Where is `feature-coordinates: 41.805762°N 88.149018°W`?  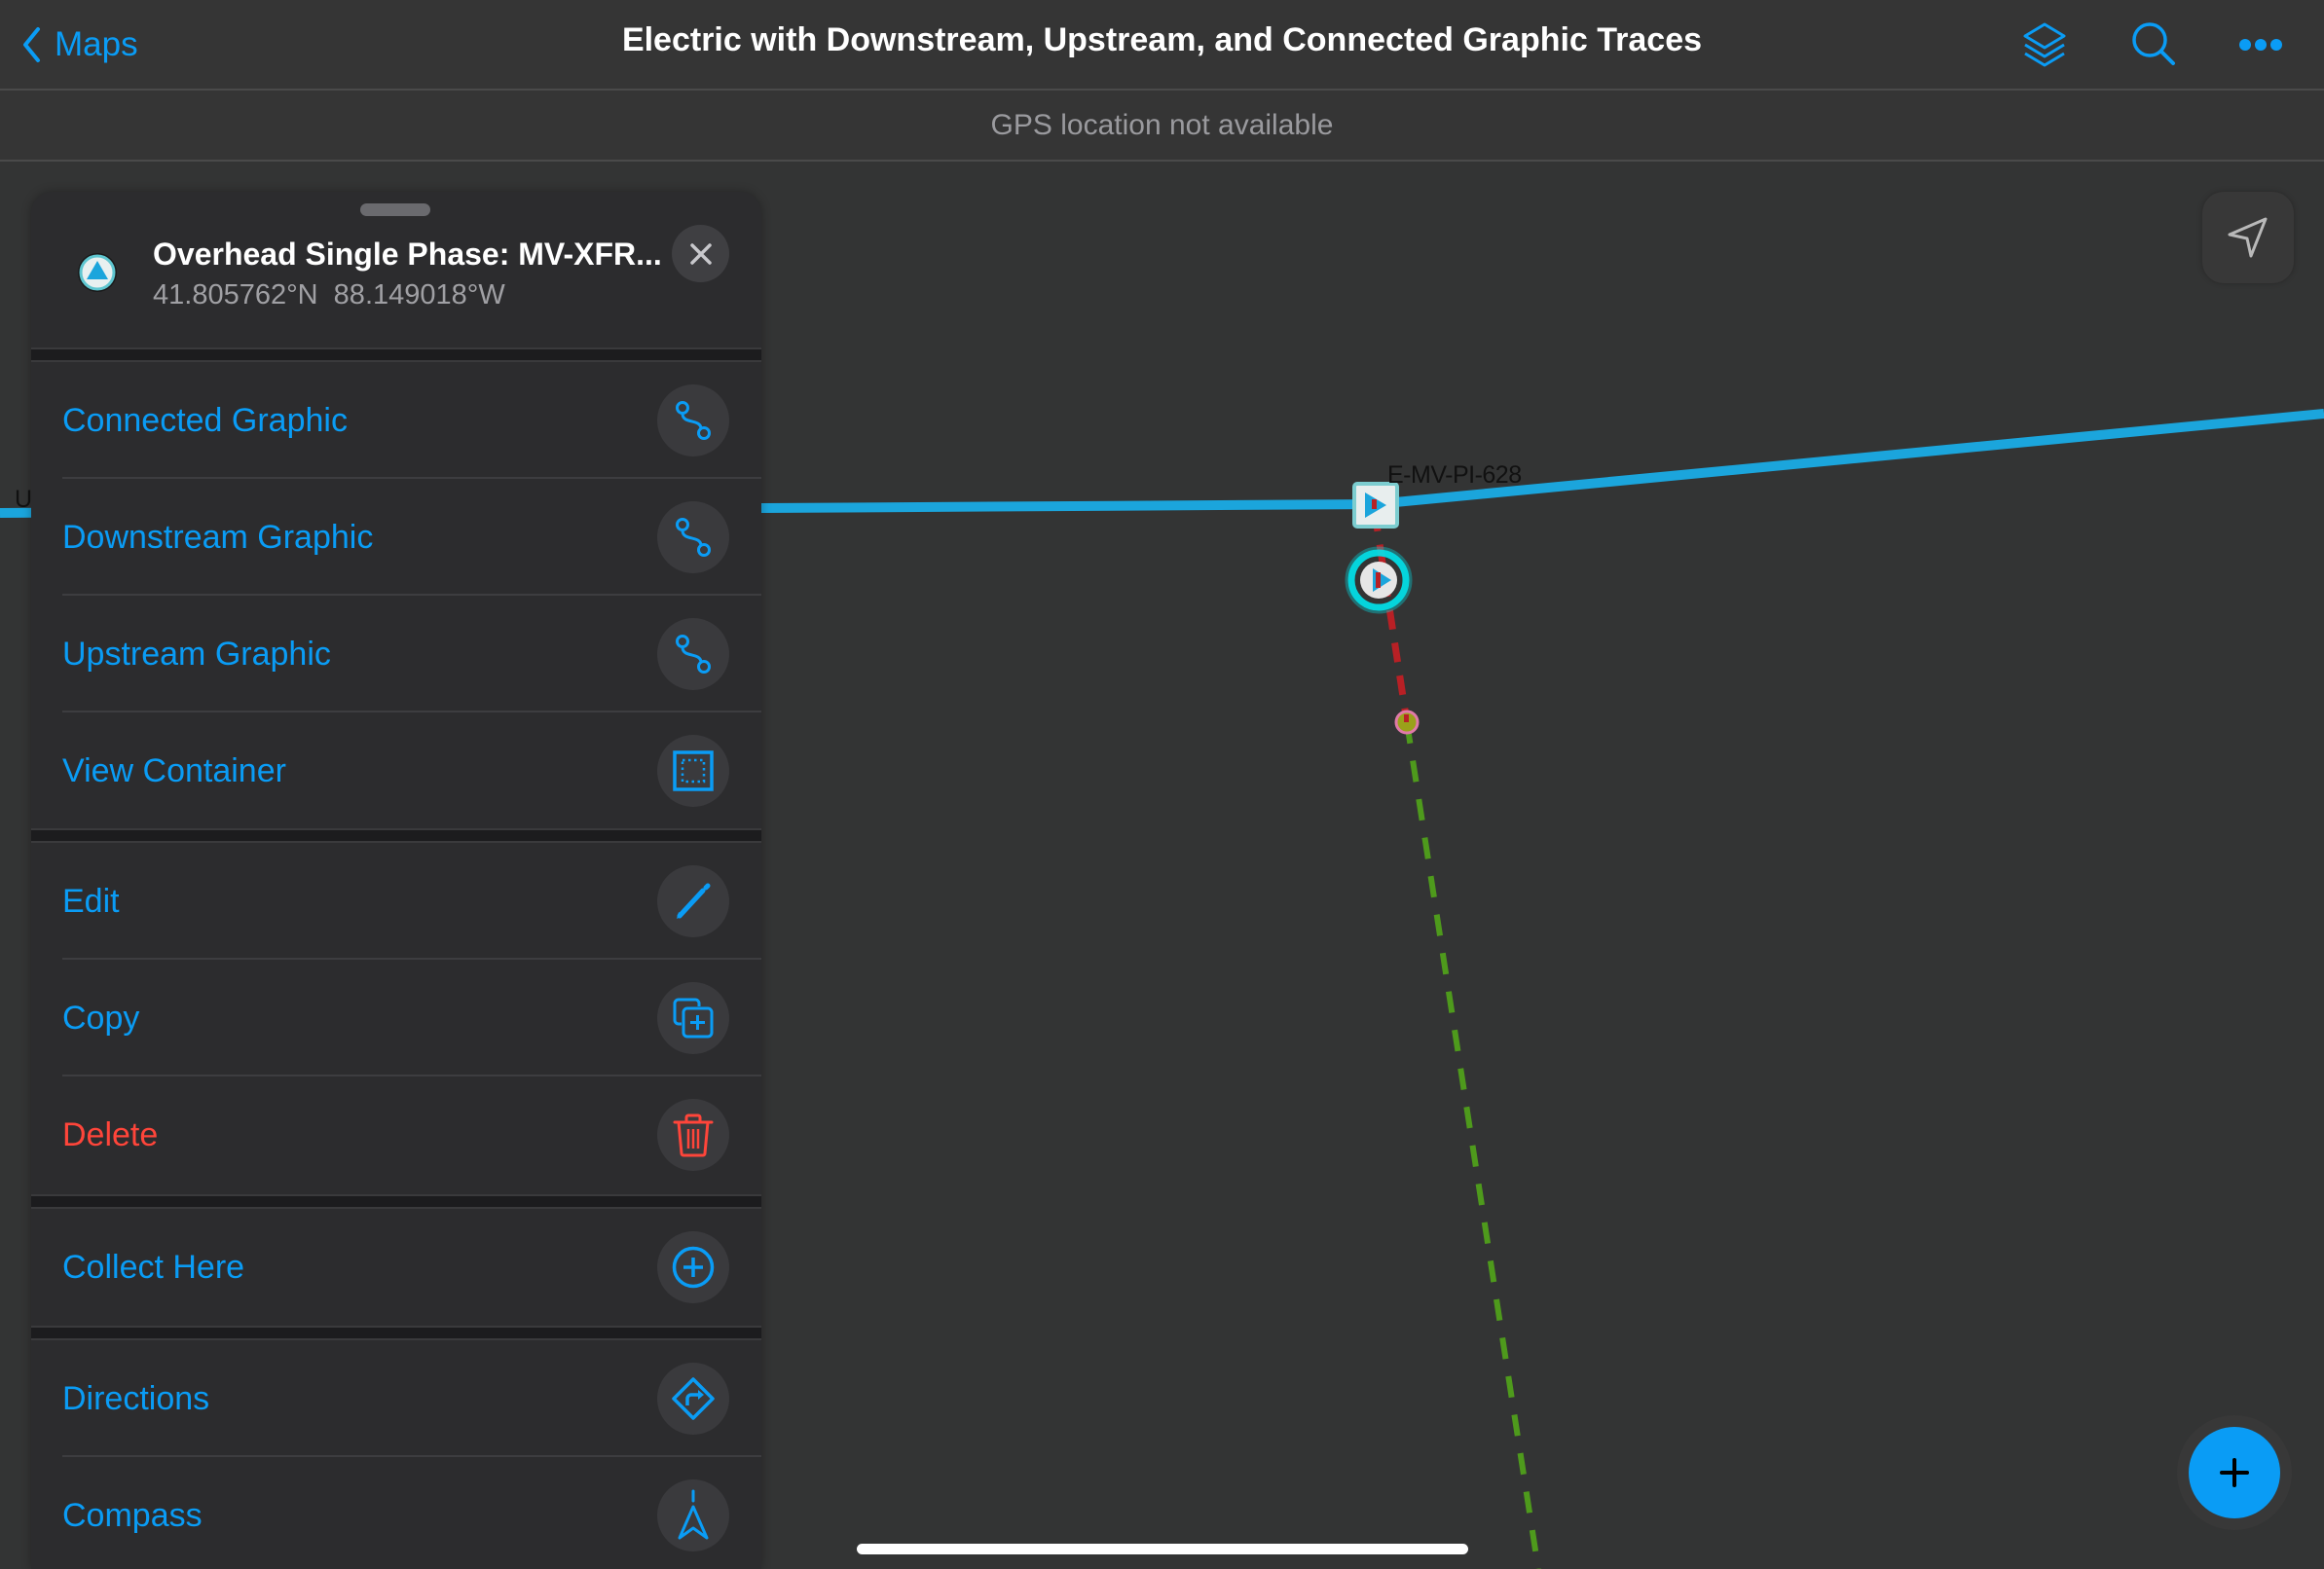
feature-coordinates: 41.805762°N 88.149018°W is located at coordinates (329, 294).